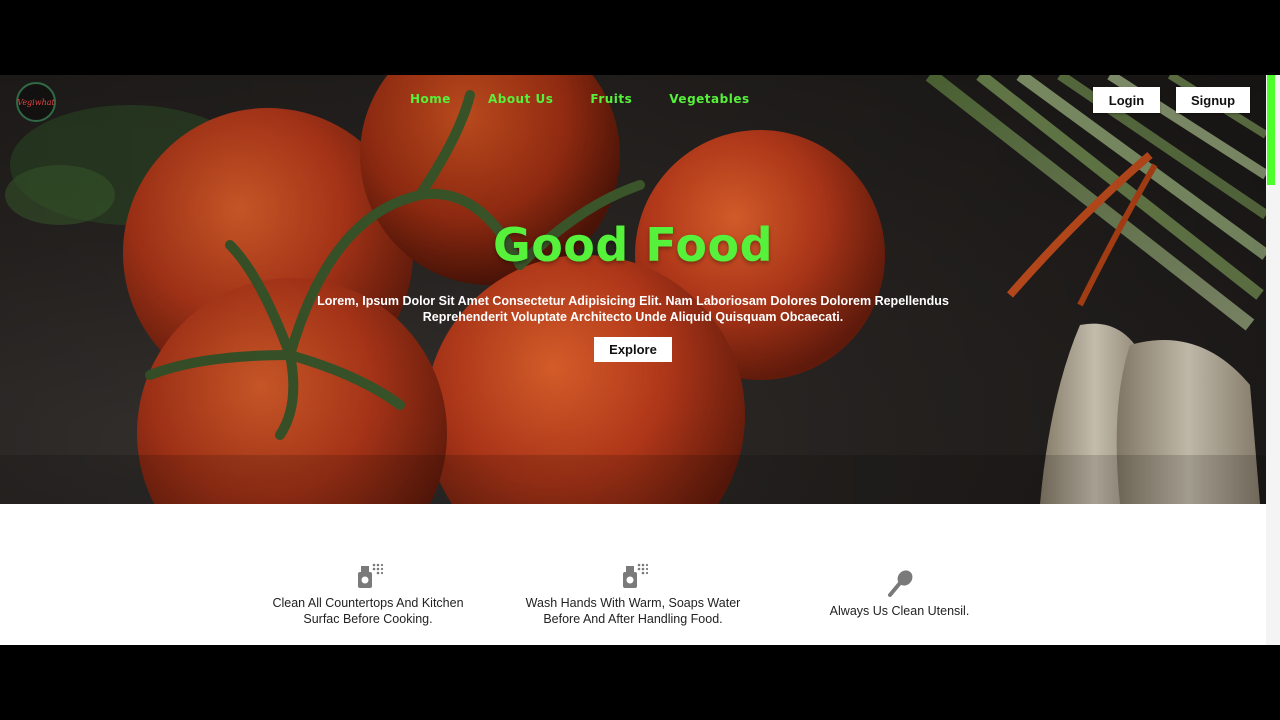 The image size is (1280, 720). I want to click on brand-logo: Vegiwhat, so click(36, 102).